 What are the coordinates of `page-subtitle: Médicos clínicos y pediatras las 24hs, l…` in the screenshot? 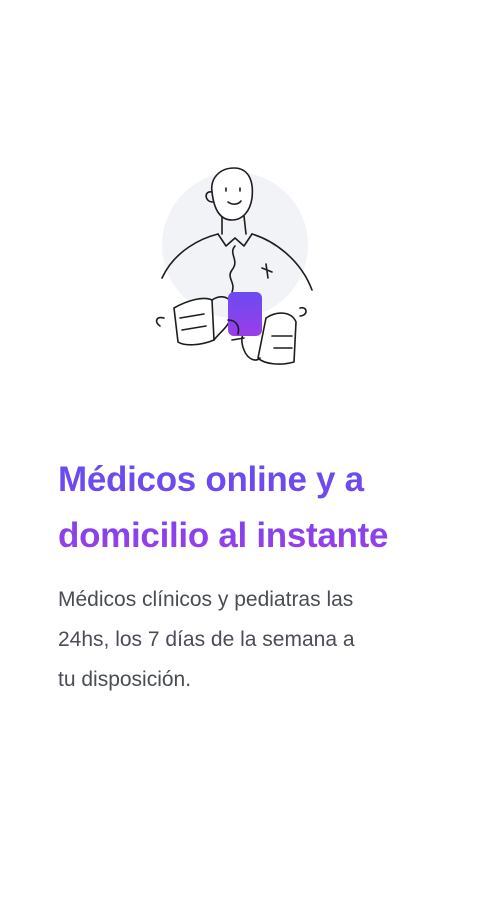 It's located at (258, 640).